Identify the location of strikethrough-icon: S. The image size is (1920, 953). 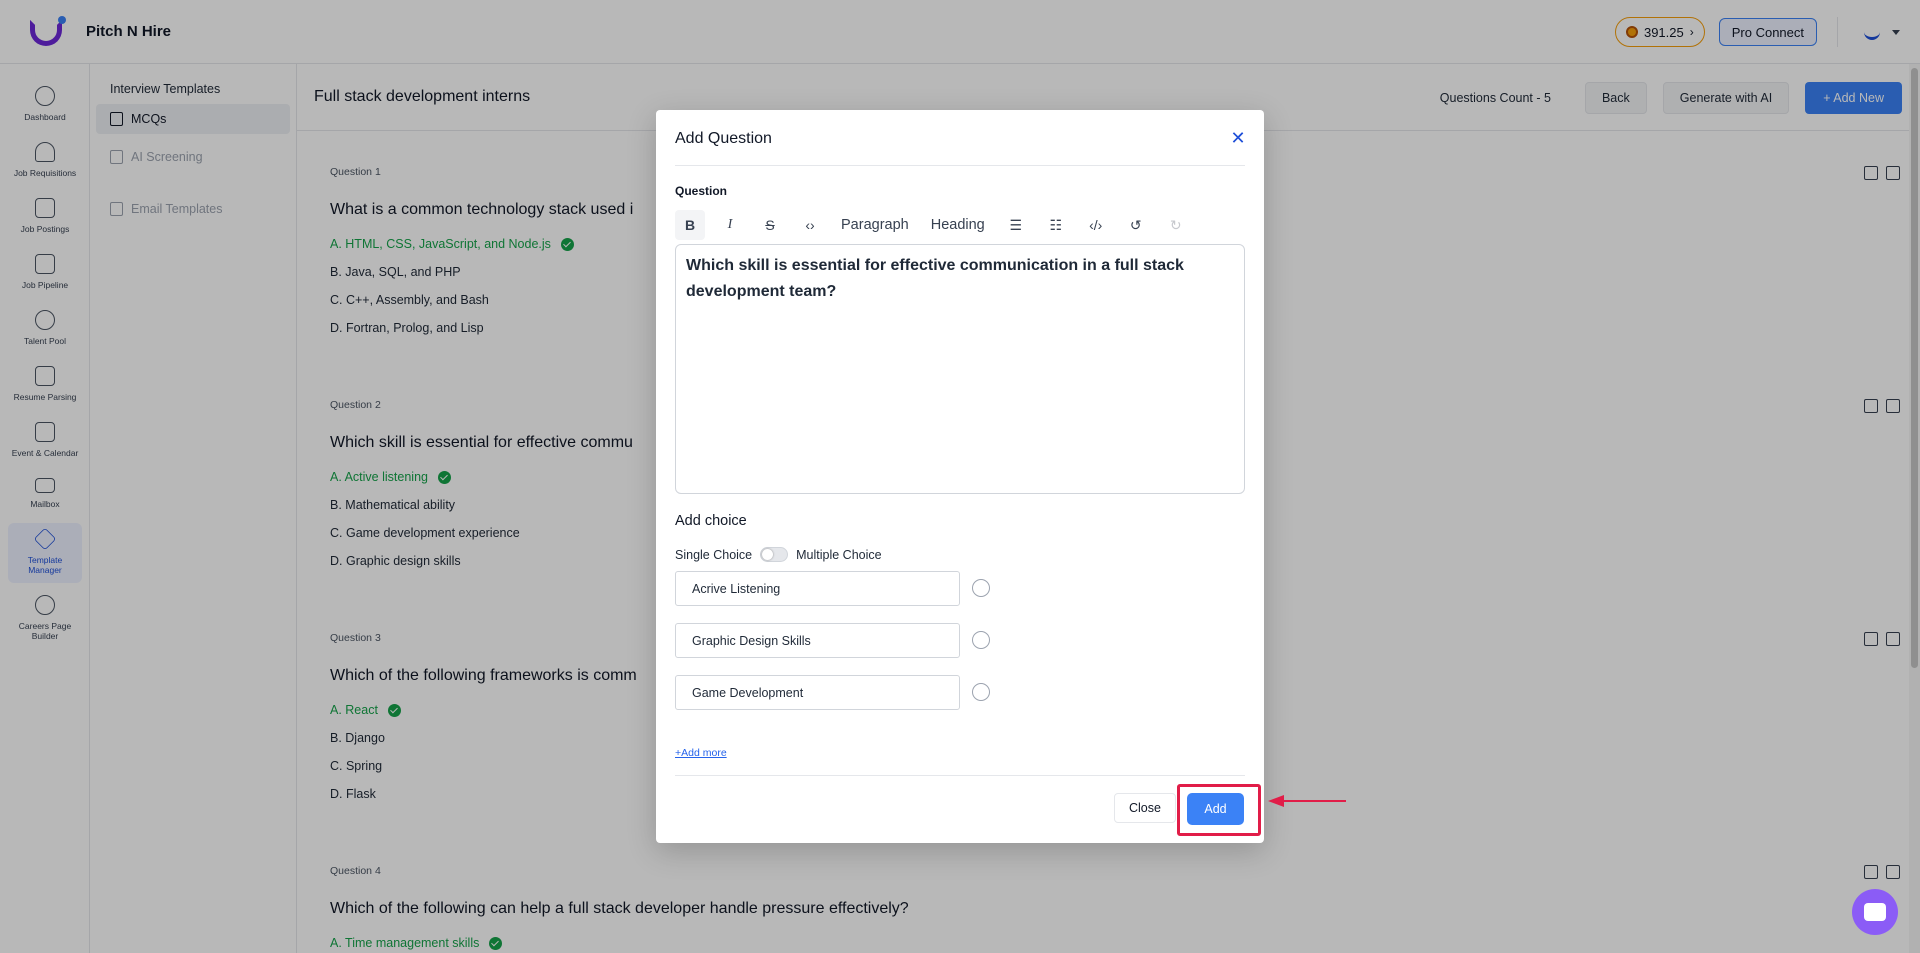
(770, 225).